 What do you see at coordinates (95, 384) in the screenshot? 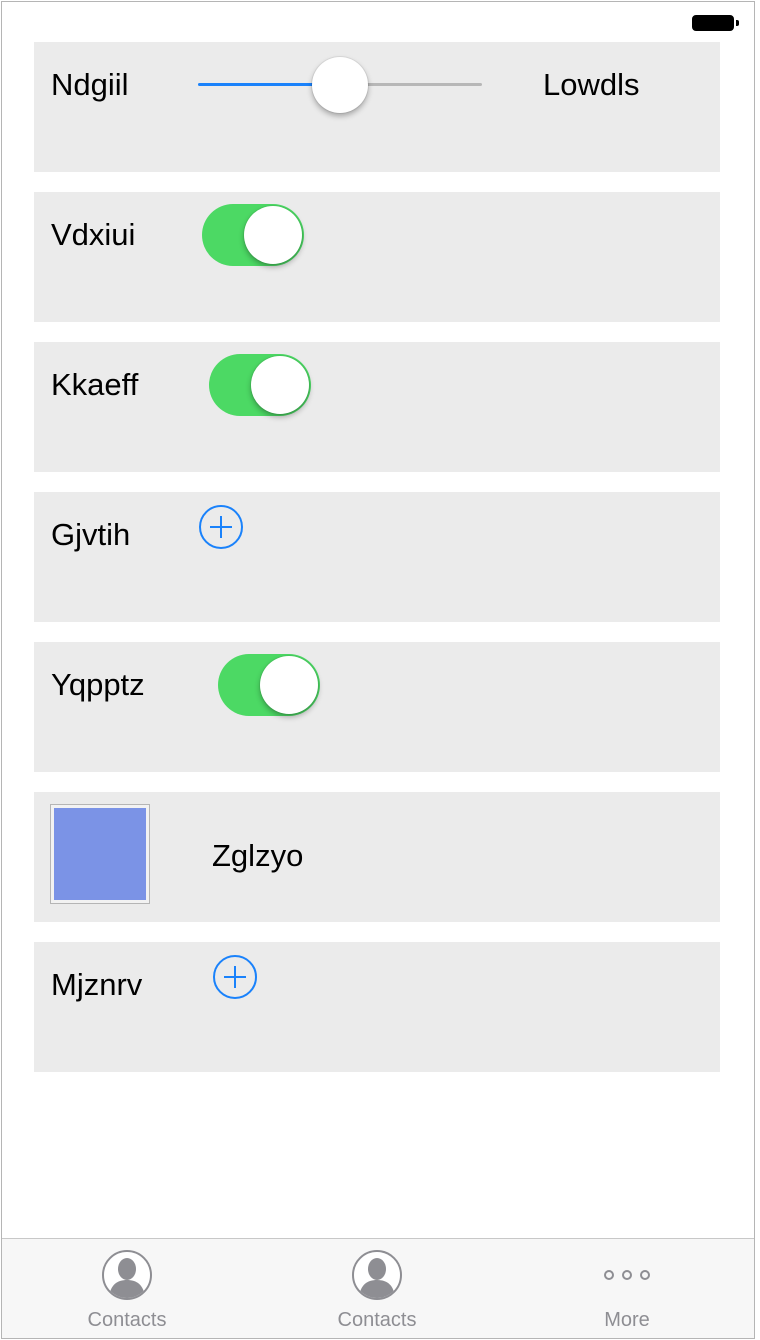
I see `toggle-row-label: Kkaeff` at bounding box center [95, 384].